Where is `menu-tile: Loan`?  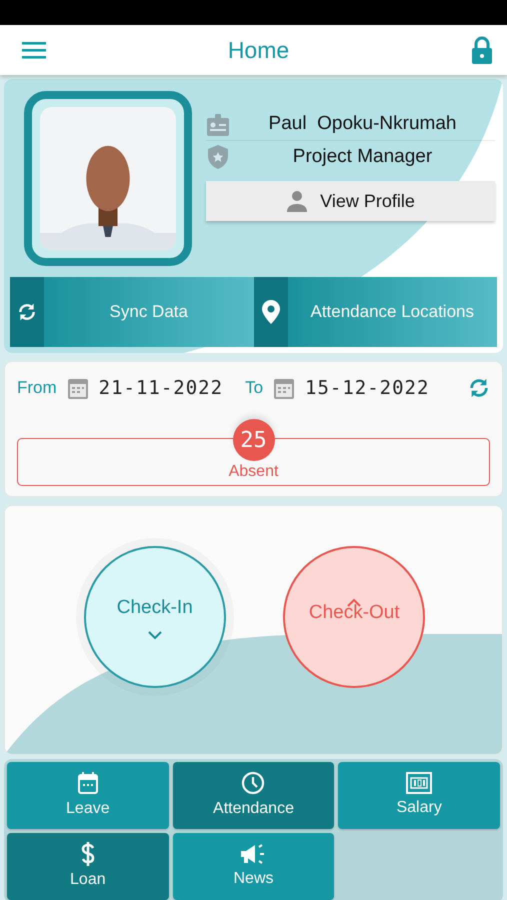
menu-tile: Loan is located at coordinates (88, 866).